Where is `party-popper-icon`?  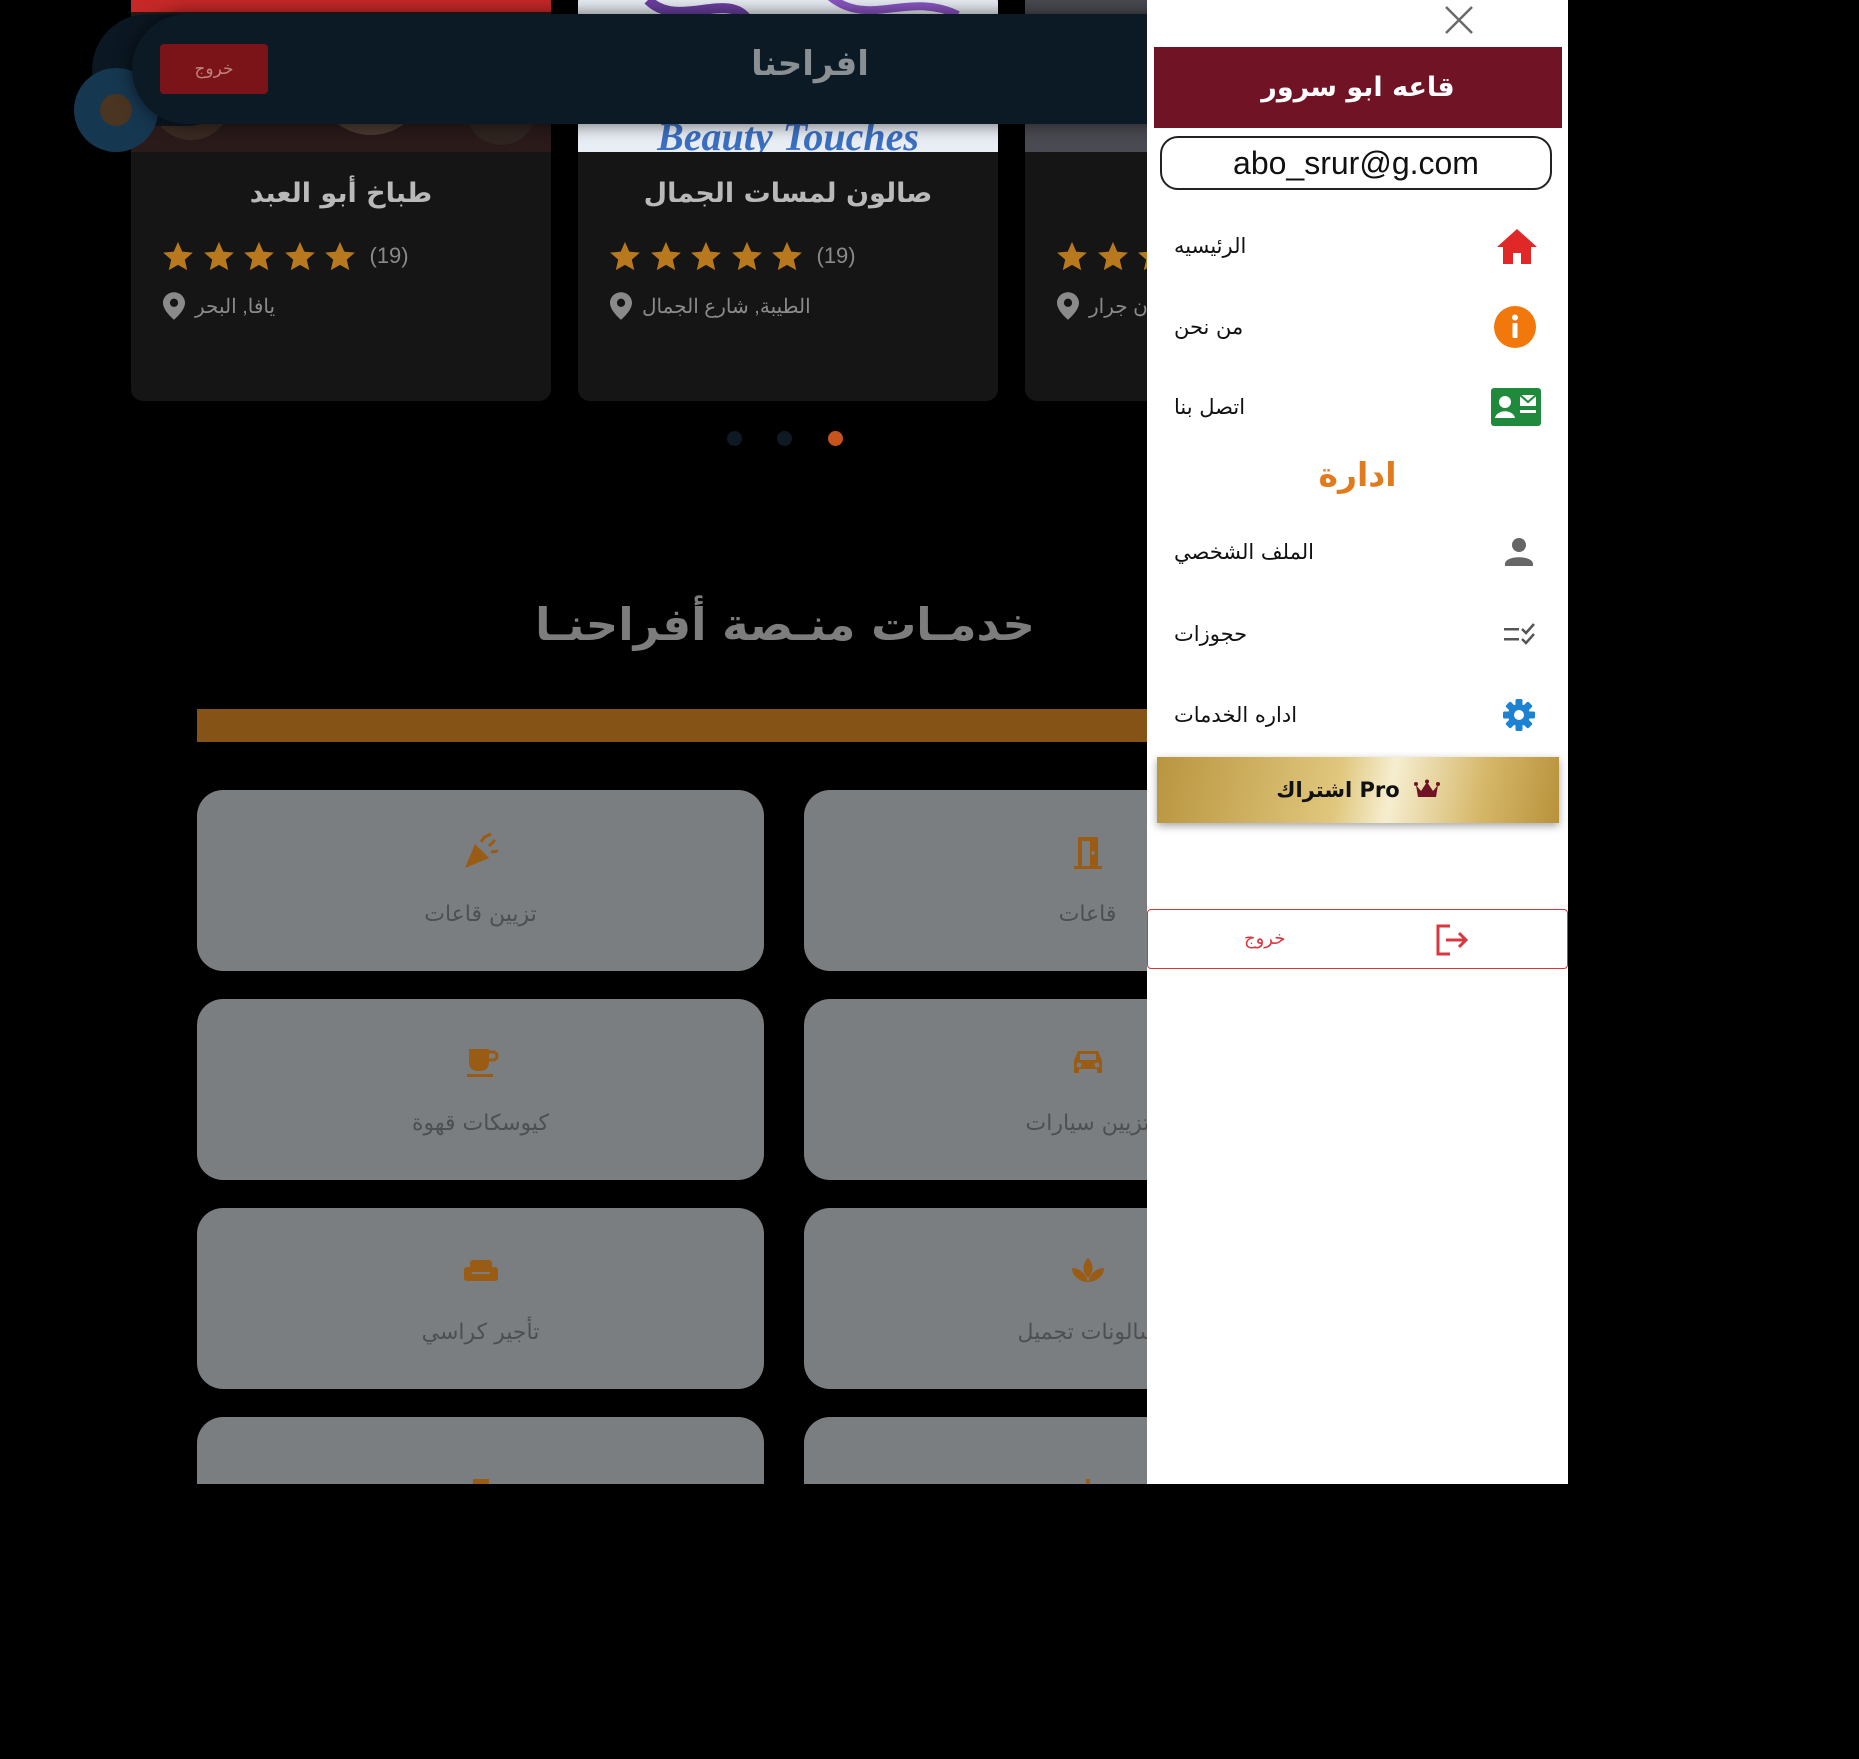 party-popper-icon is located at coordinates (481, 850).